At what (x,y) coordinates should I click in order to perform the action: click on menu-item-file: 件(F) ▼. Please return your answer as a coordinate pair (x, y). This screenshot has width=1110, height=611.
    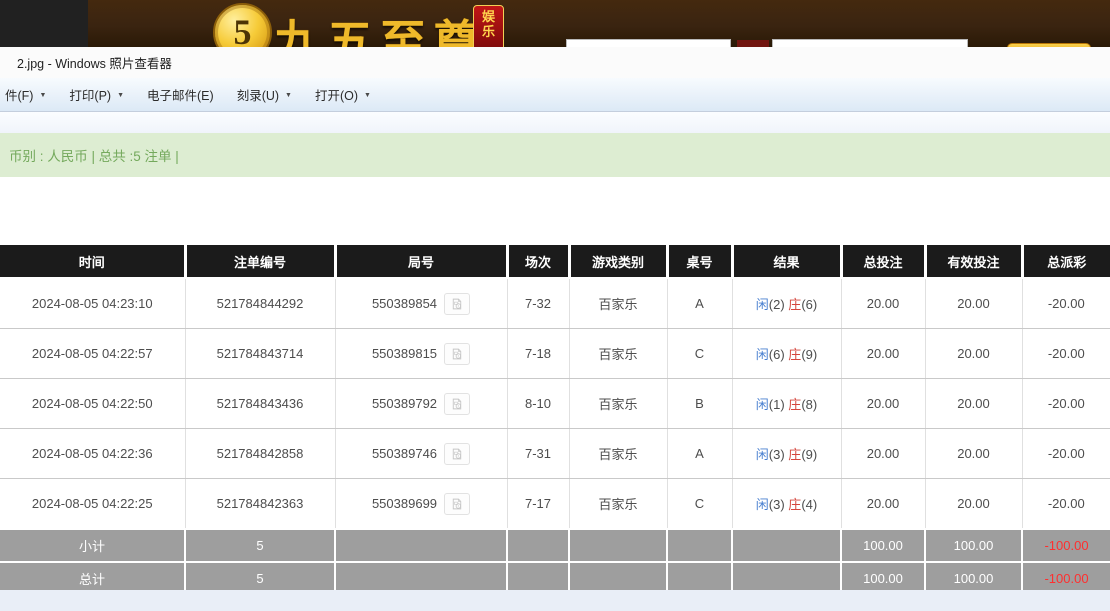
    Looking at the image, I should click on (27, 94).